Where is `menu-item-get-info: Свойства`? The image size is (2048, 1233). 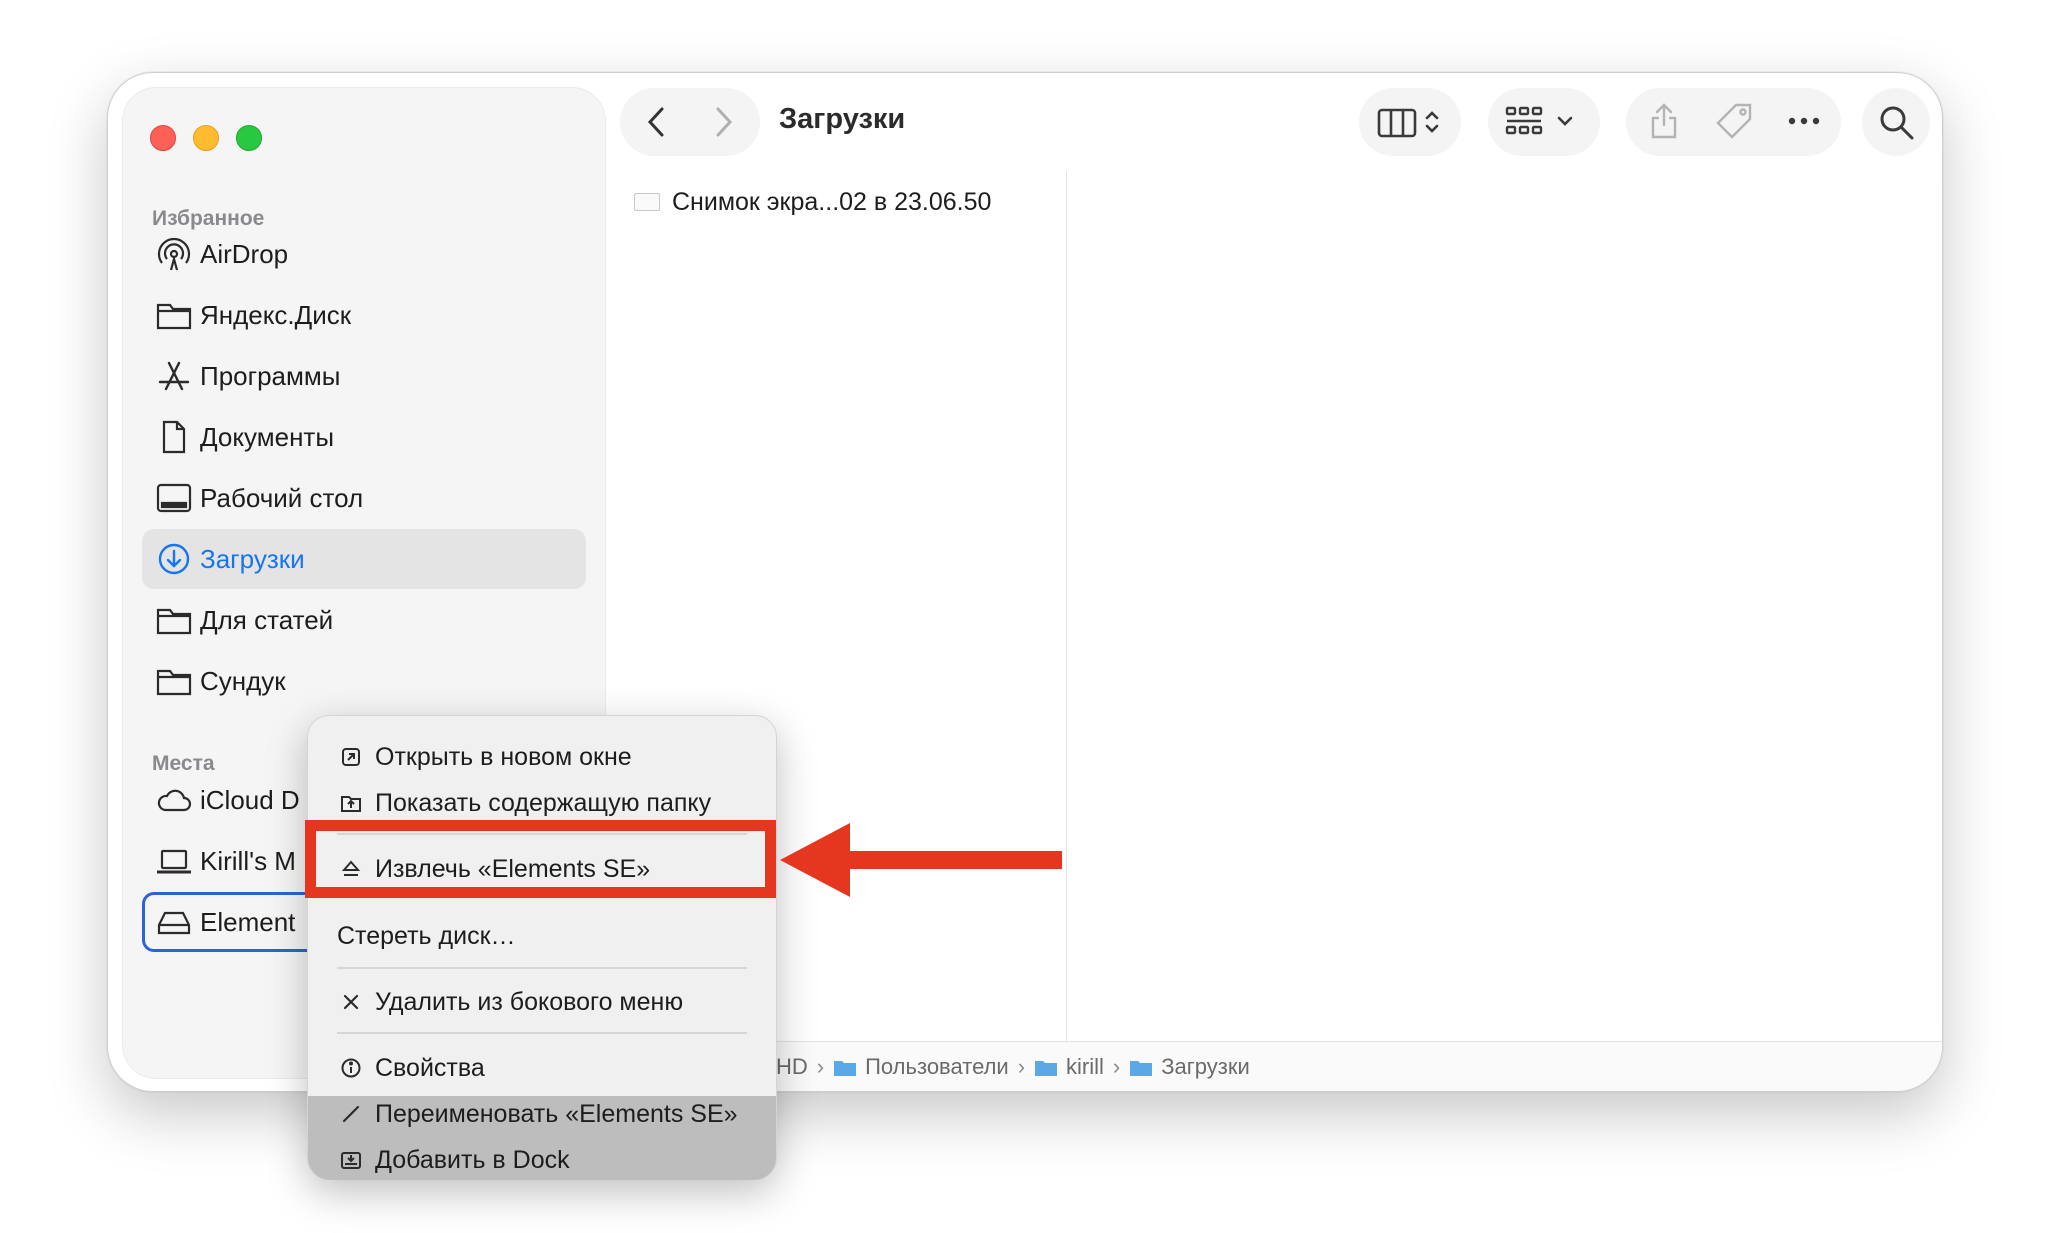
menu-item-get-info: Свойства is located at coordinates (542, 1068).